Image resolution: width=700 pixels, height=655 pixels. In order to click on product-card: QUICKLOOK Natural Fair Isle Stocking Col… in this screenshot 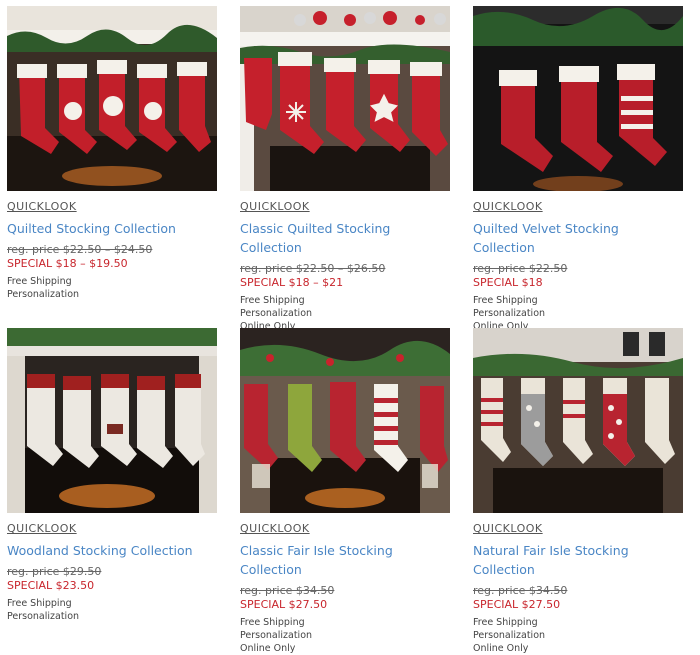, I will do `click(578, 491)`.